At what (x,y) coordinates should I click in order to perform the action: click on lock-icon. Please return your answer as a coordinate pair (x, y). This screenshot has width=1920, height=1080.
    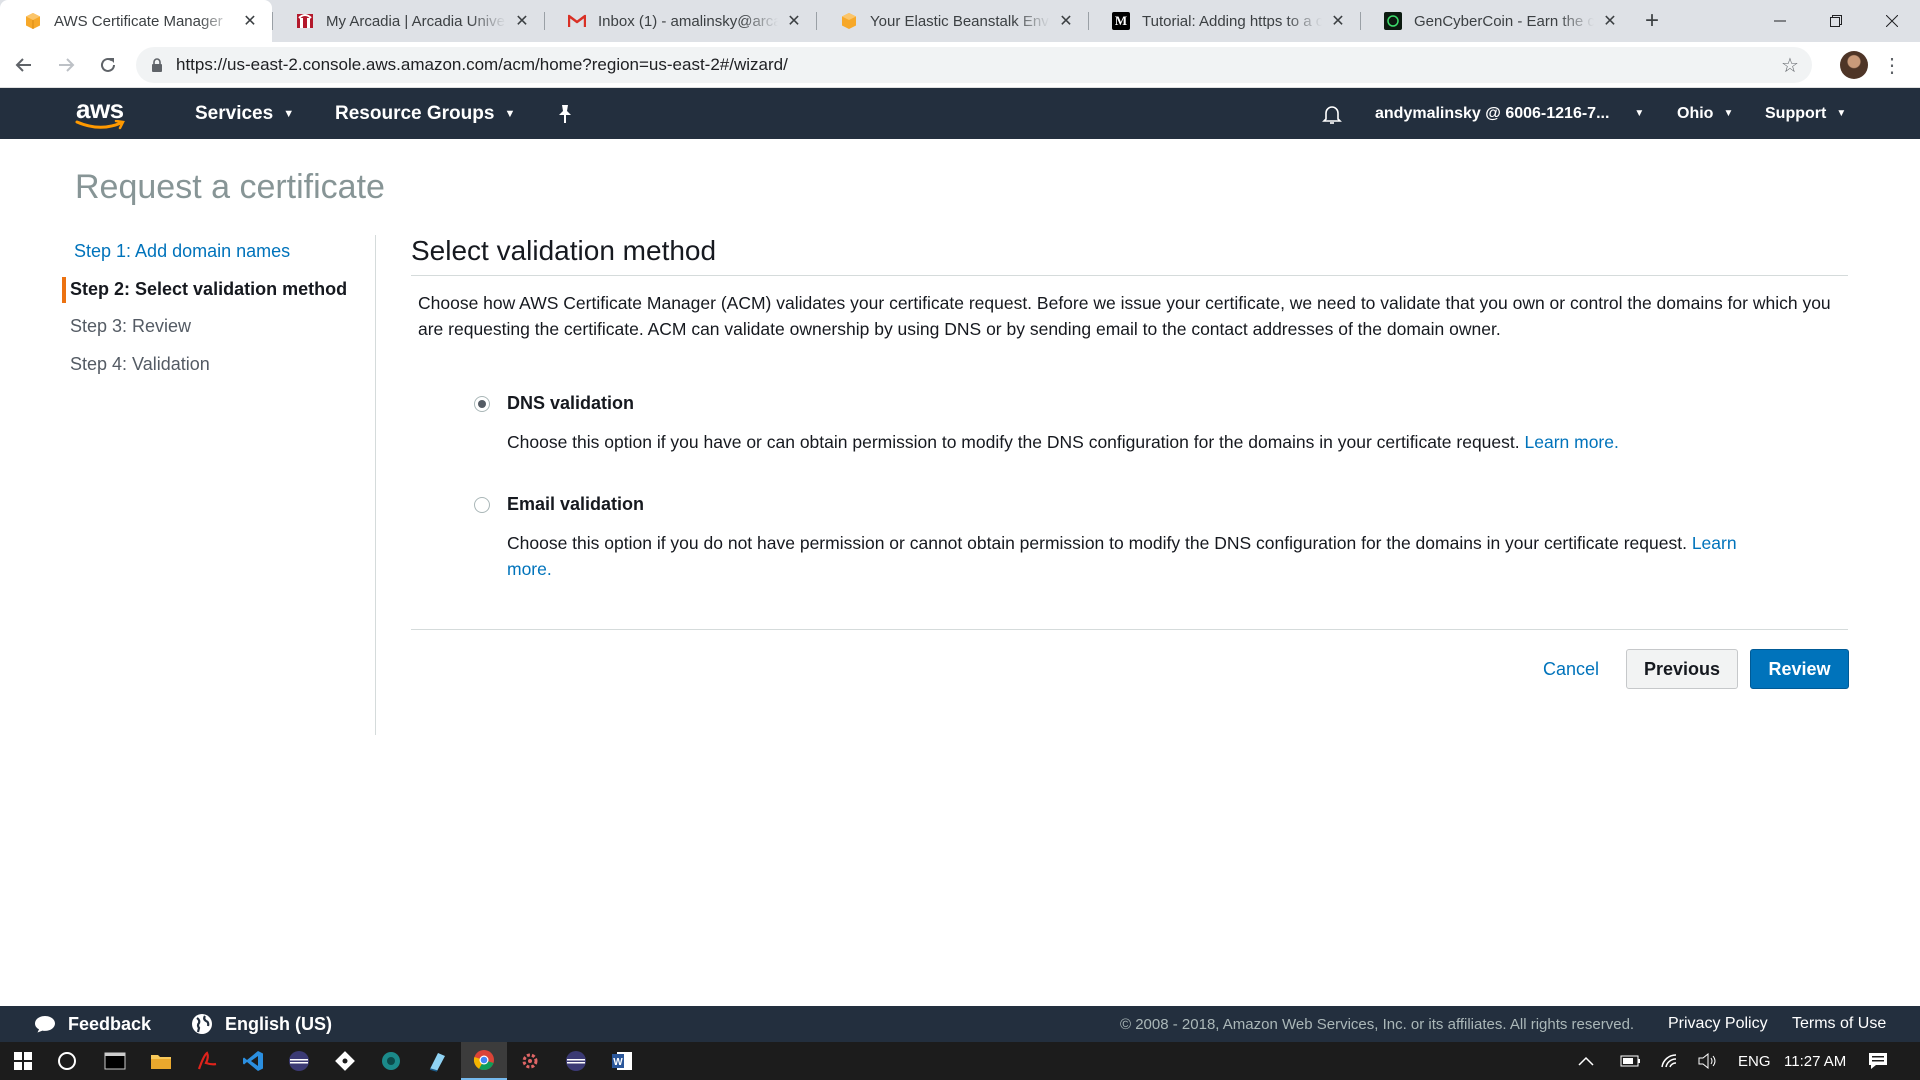
    Looking at the image, I should click on (157, 65).